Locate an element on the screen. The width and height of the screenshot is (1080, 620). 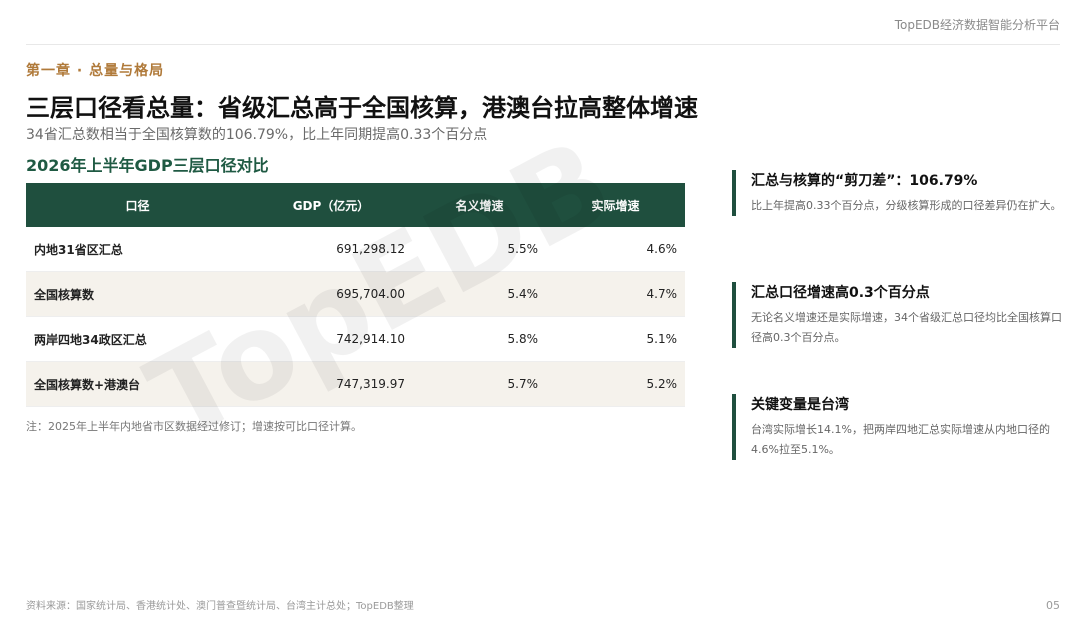
table-row: 内地31省区汇总 691,298.12 5.5% 4.6% is located at coordinates (355, 249).